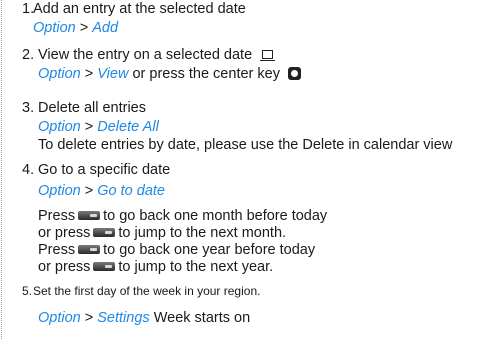 The image size is (497, 339). I want to click on shortcut-line: Press to go back one month before today, so click(182, 216).